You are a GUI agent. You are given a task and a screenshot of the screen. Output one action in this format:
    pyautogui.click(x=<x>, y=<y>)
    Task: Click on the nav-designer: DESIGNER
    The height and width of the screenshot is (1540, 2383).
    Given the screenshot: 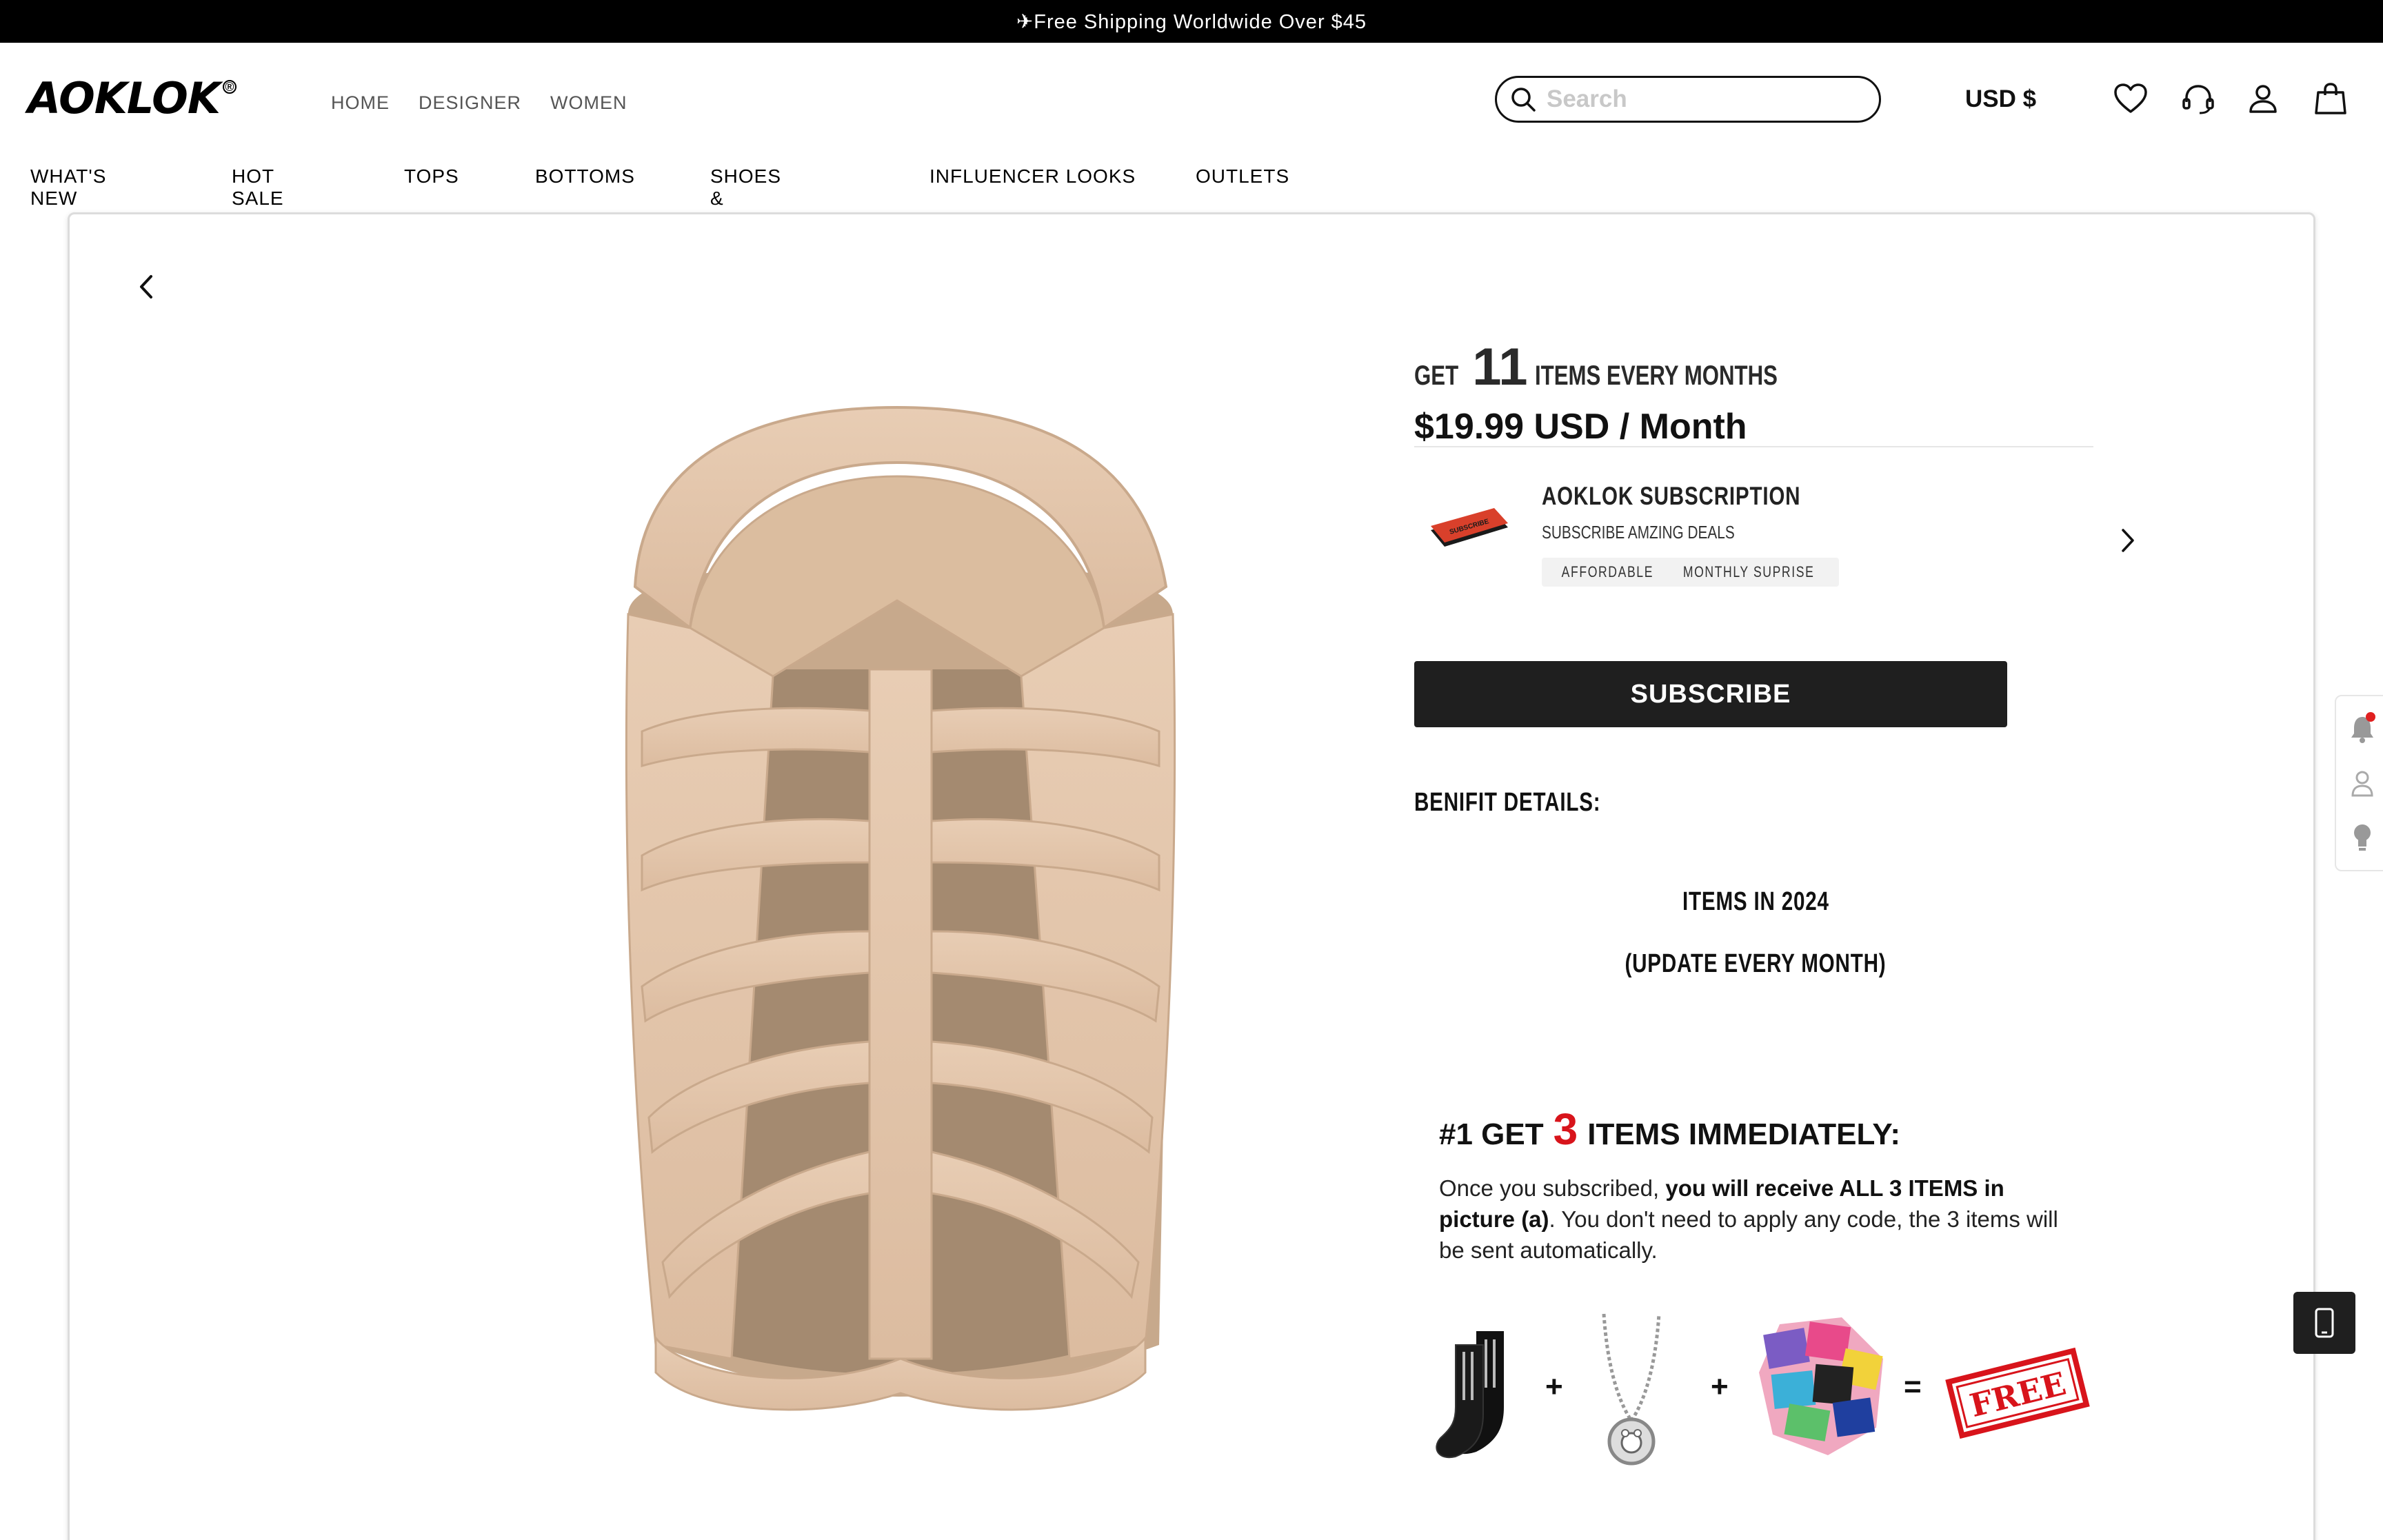 What is the action you would take?
    pyautogui.click(x=470, y=103)
    